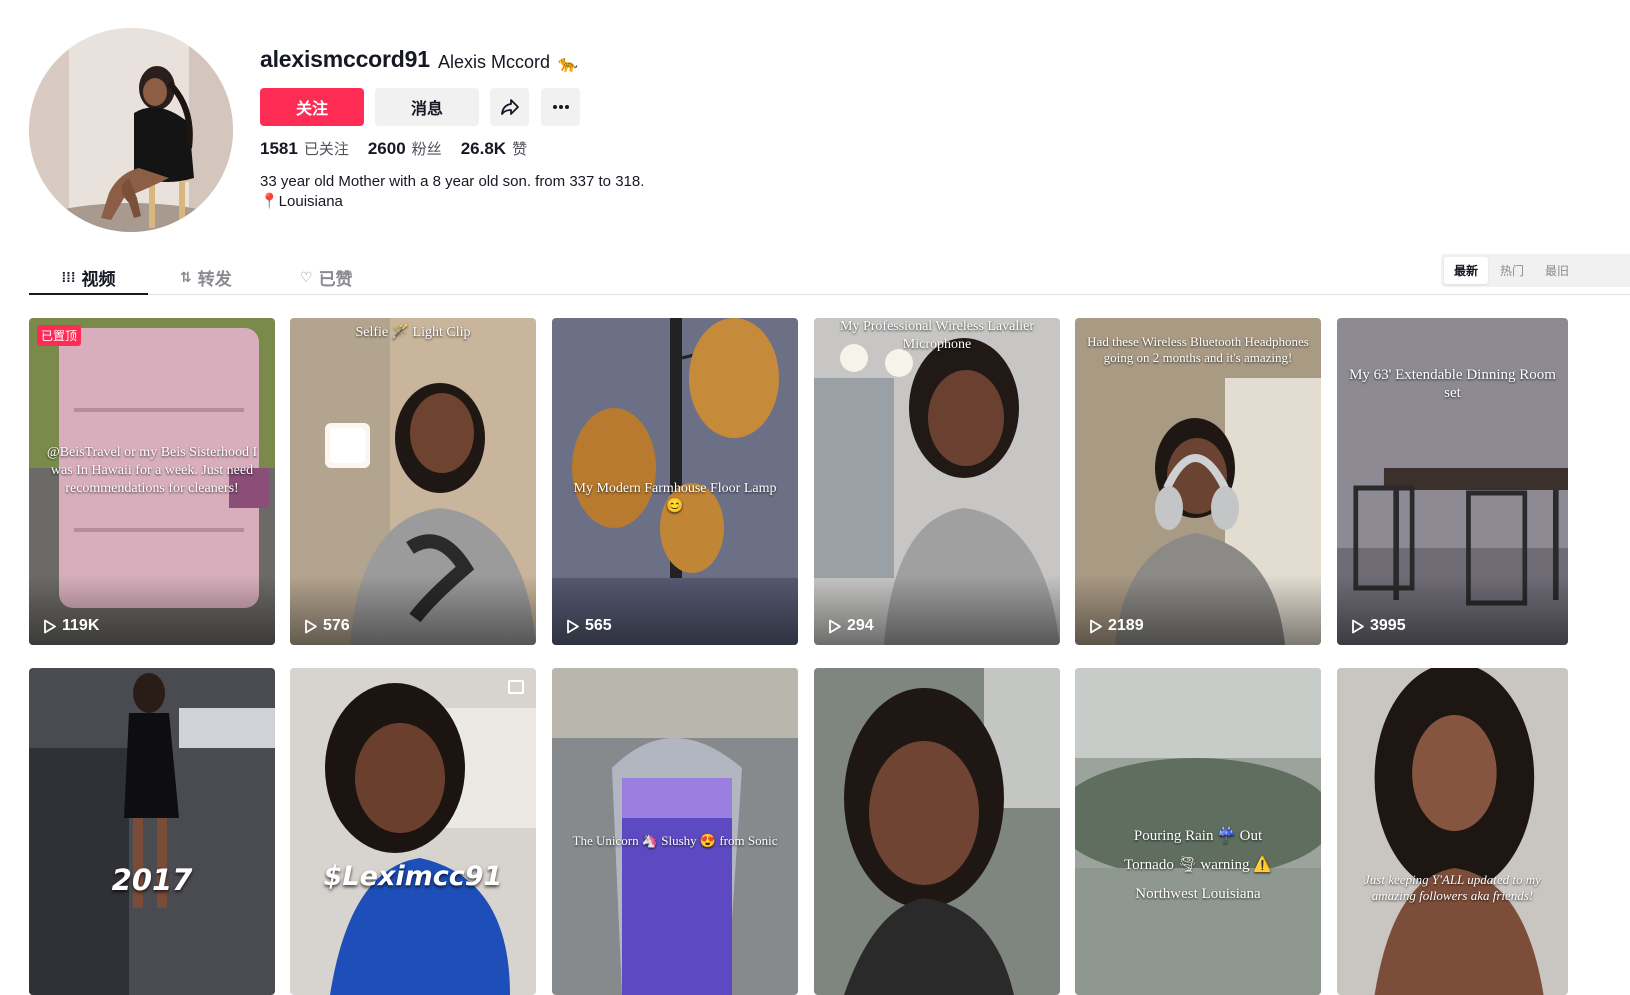  What do you see at coordinates (589, 626) in the screenshot?
I see `view-count: 565` at bounding box center [589, 626].